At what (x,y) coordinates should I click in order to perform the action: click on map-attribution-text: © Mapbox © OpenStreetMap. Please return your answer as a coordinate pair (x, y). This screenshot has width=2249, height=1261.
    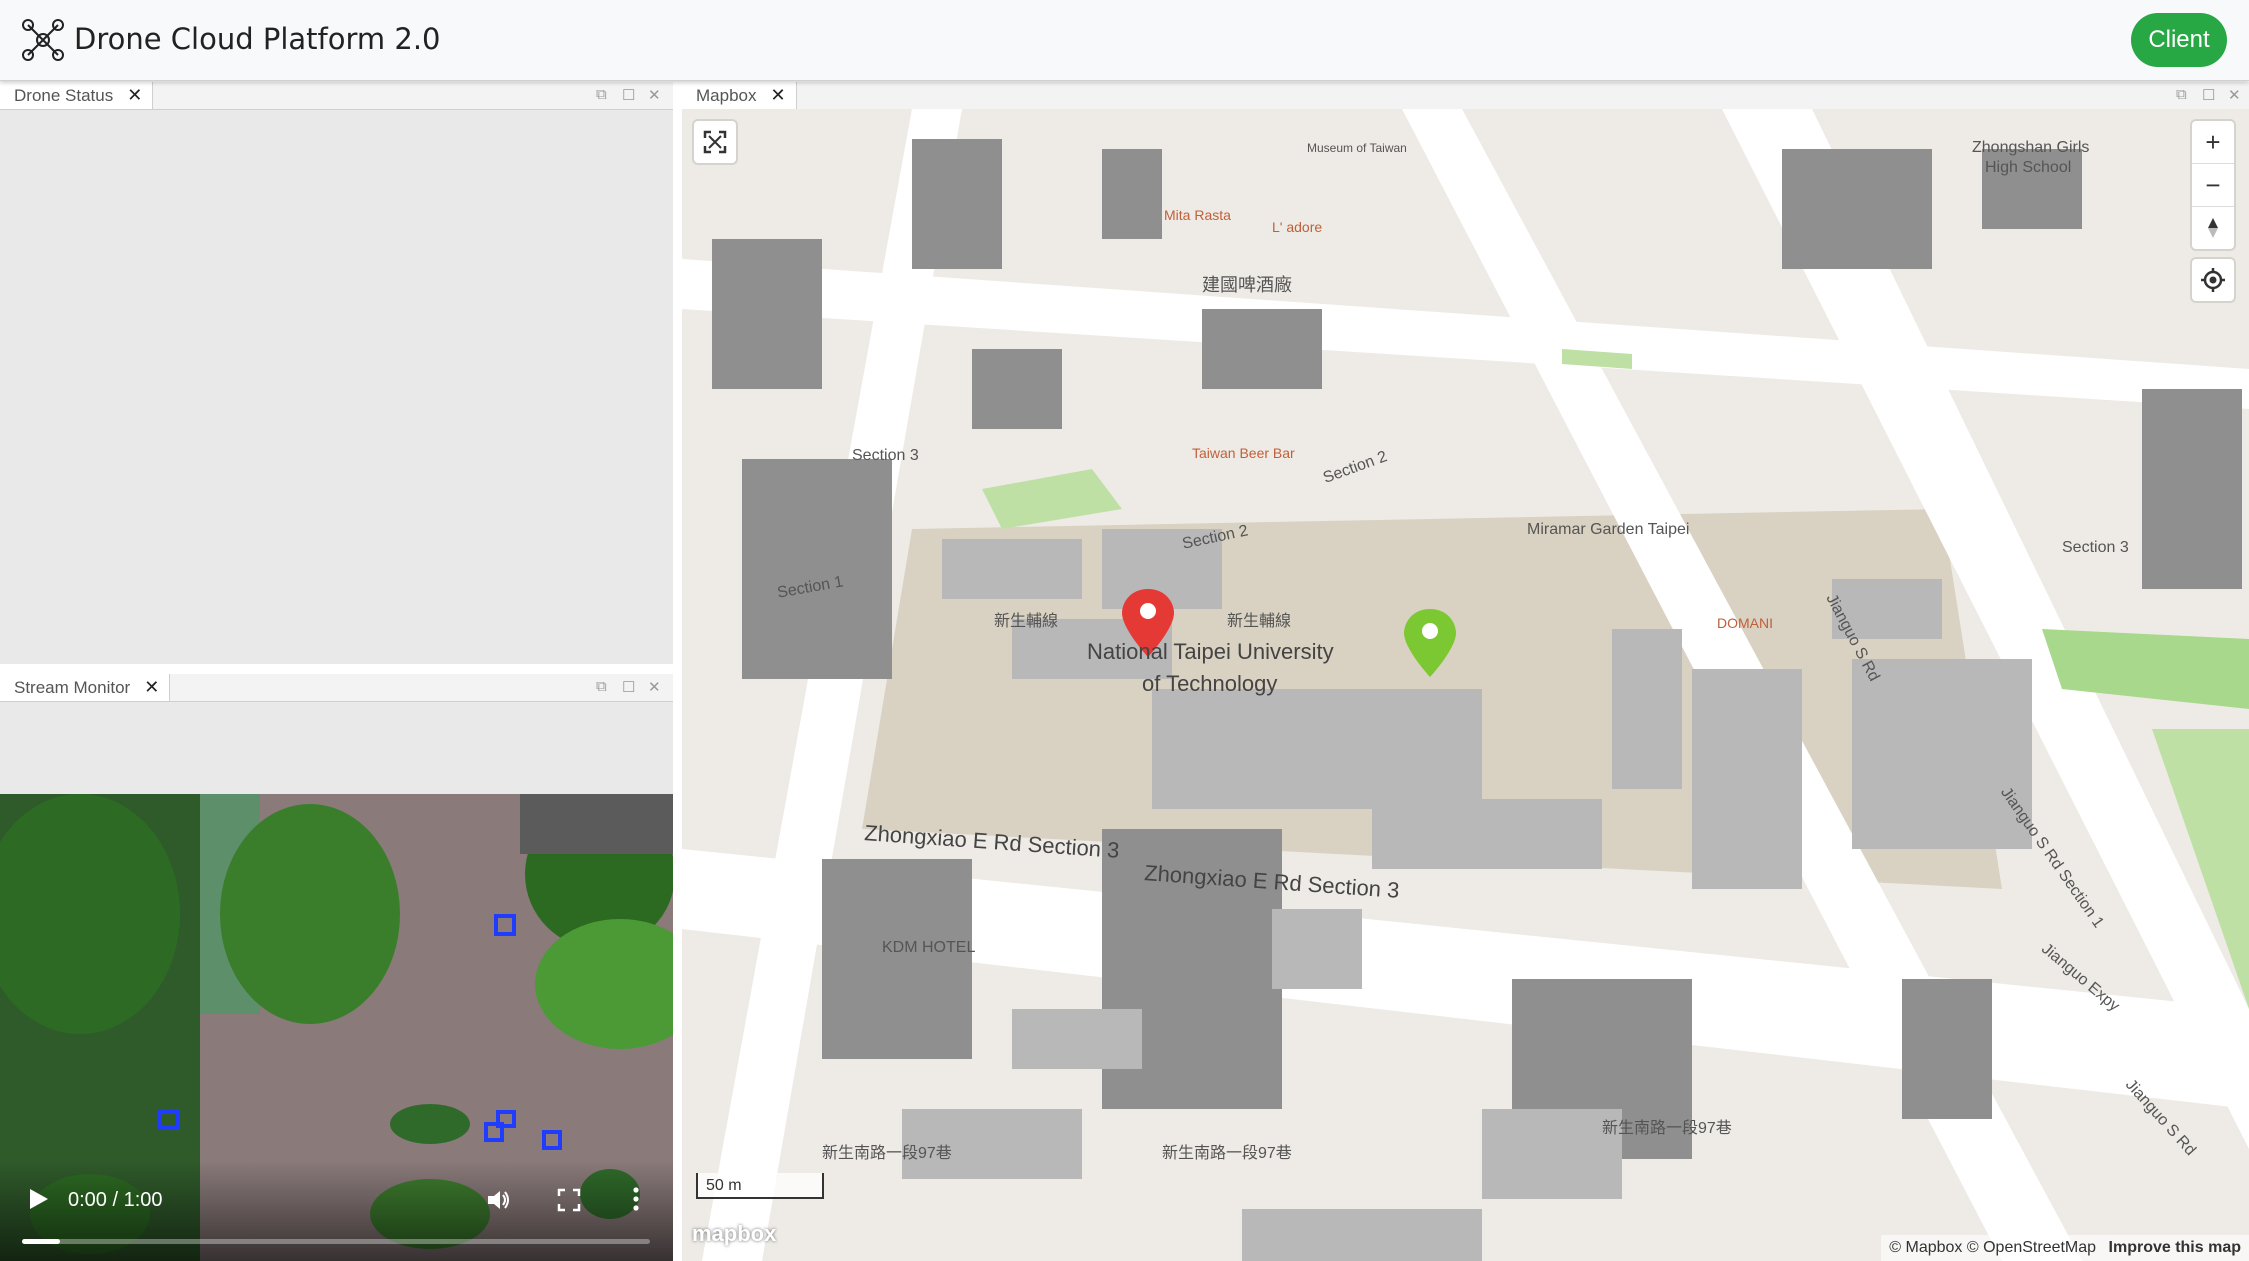
    Looking at the image, I should click on (1992, 1247).